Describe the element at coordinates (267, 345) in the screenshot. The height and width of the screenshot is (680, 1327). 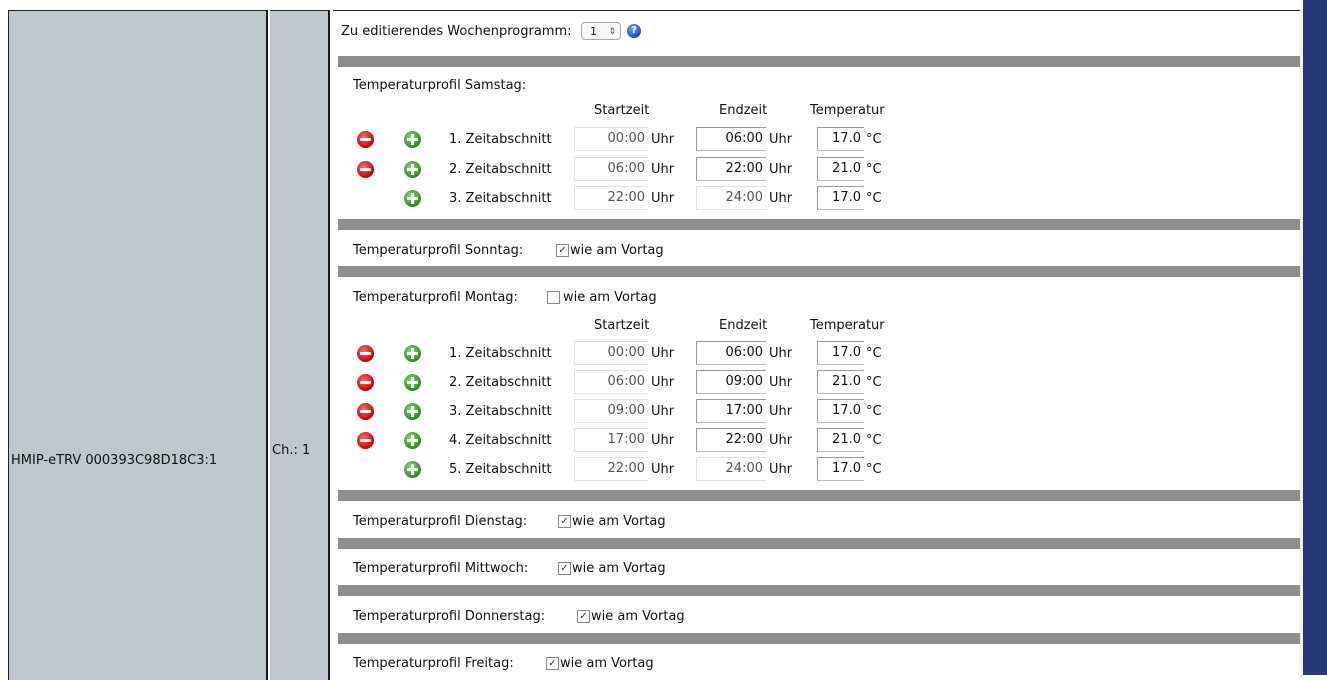
I see `column-divider` at that location.